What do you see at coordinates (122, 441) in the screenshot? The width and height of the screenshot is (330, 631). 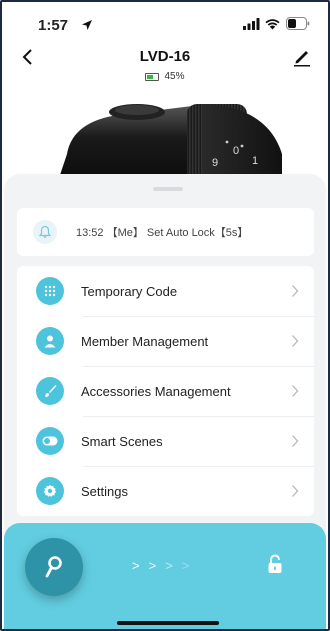 I see `menu-item-label: Smart Scenes` at bounding box center [122, 441].